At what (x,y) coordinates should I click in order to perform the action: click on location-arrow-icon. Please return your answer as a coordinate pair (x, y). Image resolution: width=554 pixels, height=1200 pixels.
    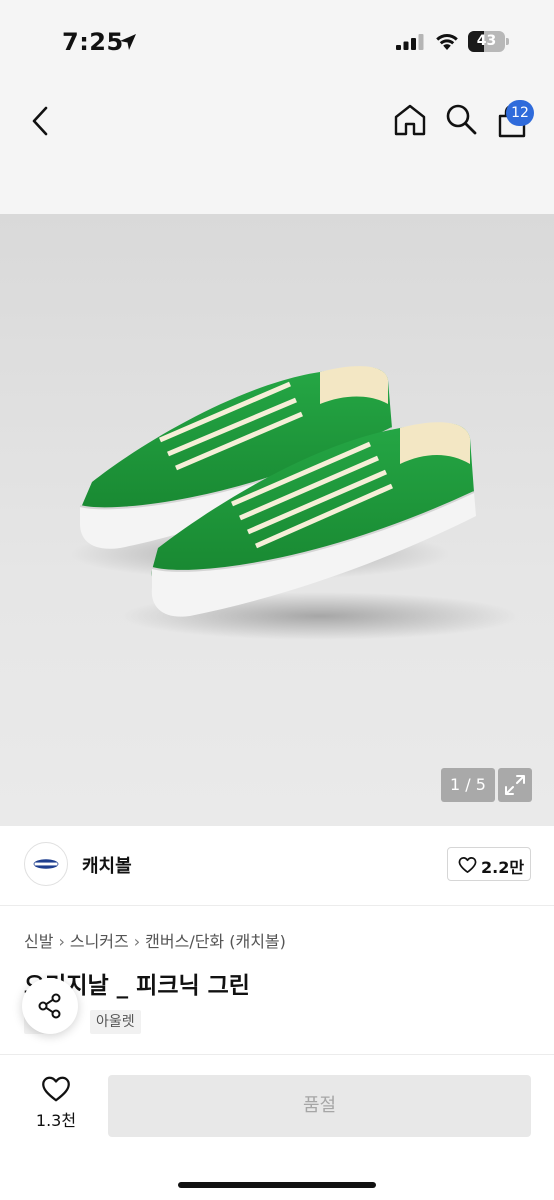
    Looking at the image, I should click on (128, 42).